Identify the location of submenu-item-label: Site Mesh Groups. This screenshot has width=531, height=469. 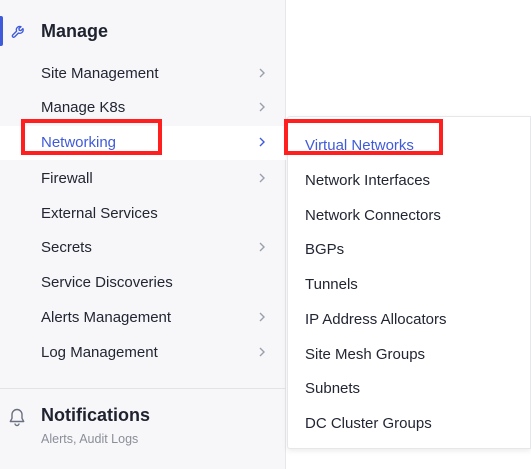
(365, 354).